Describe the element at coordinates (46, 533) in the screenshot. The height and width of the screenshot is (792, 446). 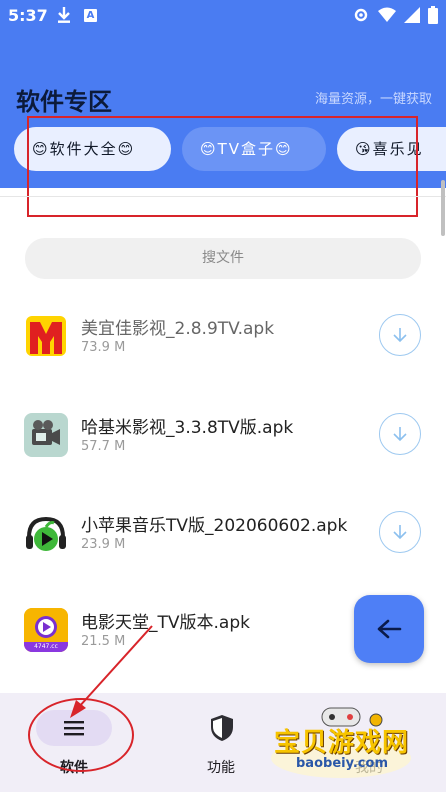
I see `apple-music-icon` at that location.